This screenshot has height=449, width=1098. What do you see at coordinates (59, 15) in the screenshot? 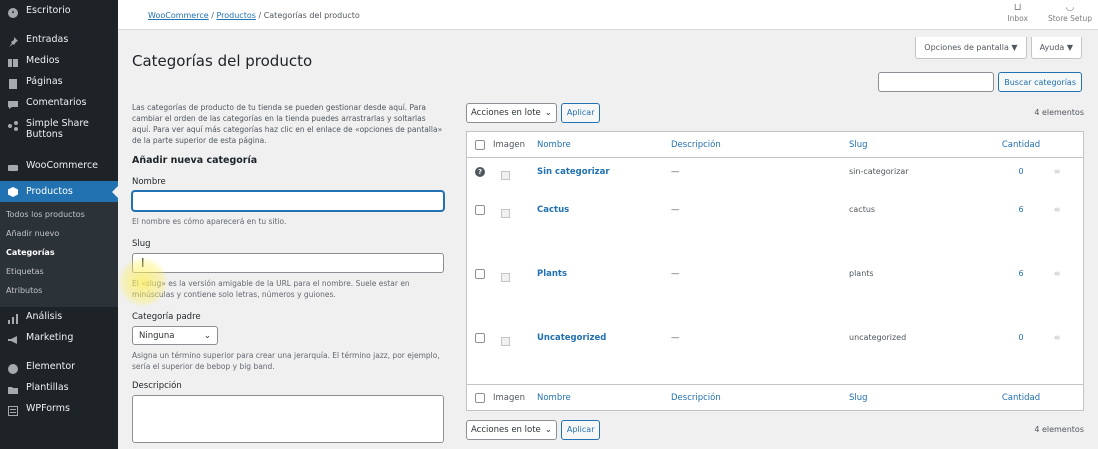
I see `menu-item-escritorio: Escritorio` at bounding box center [59, 15].